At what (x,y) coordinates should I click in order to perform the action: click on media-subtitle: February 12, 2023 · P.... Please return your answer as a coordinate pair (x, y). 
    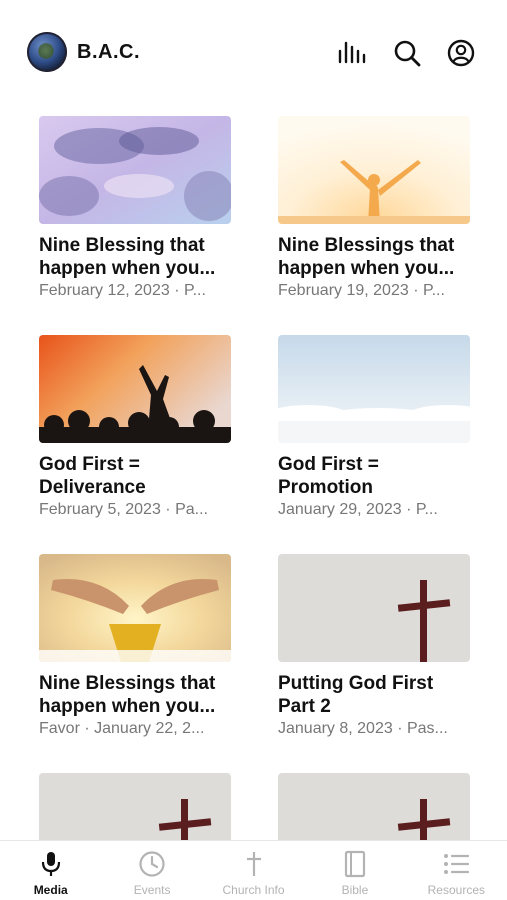
    Looking at the image, I should click on (122, 290).